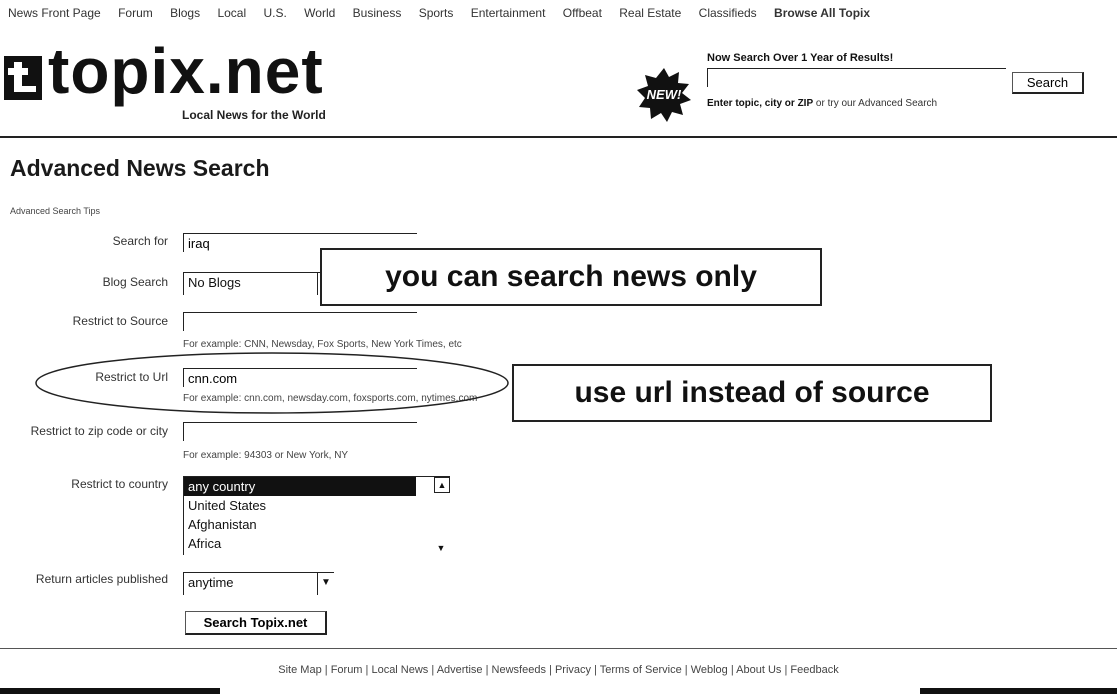  What do you see at coordinates (186, 71) in the screenshot?
I see `logo-wordmark: topix.net` at bounding box center [186, 71].